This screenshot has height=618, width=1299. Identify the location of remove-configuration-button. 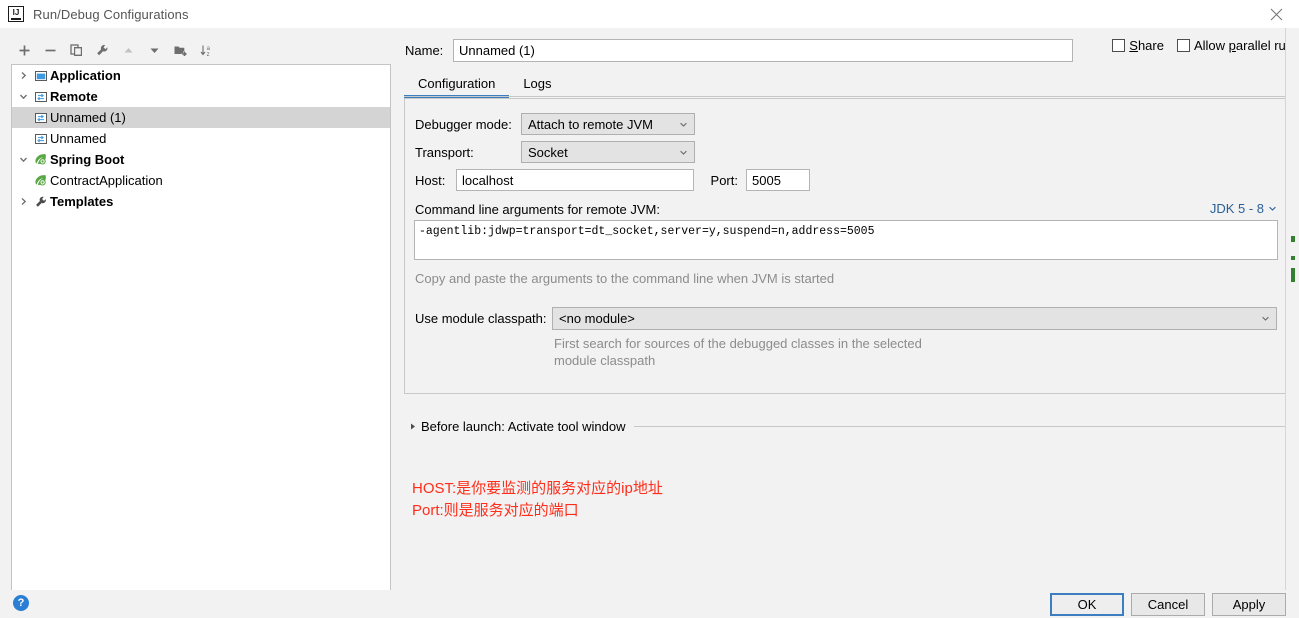
(50, 50).